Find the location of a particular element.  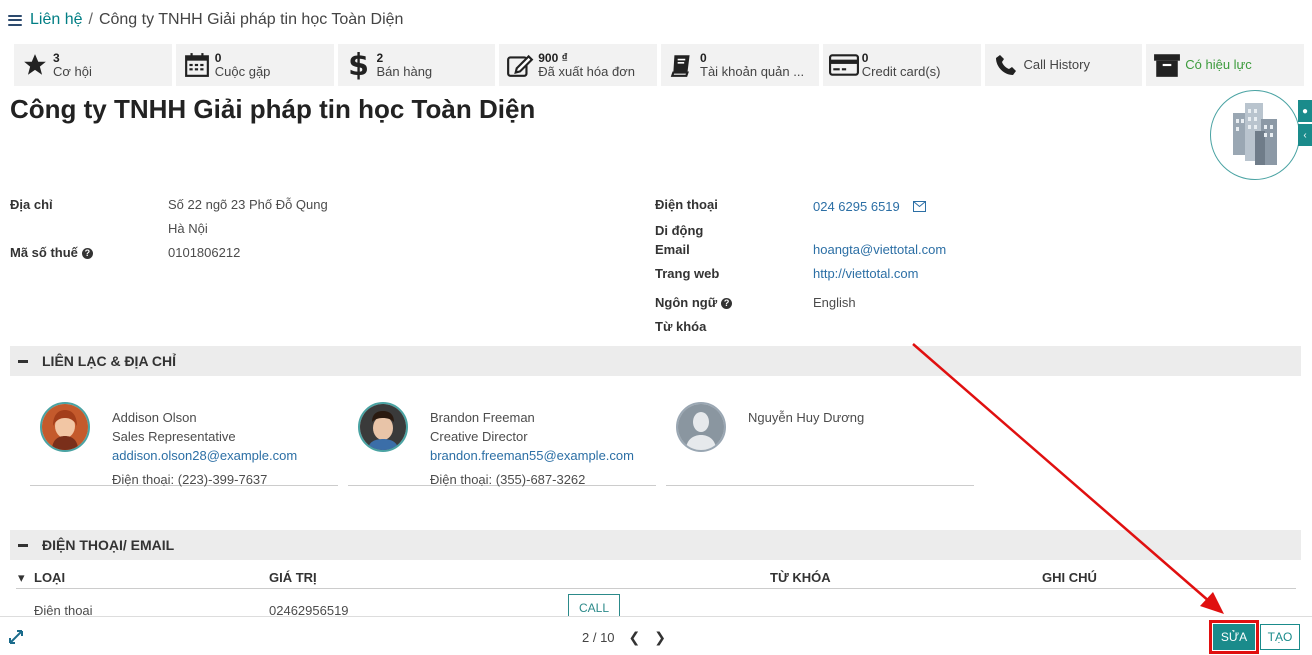

contact-phone: Điện thoại: (223)-399-7637 is located at coordinates (190, 479).